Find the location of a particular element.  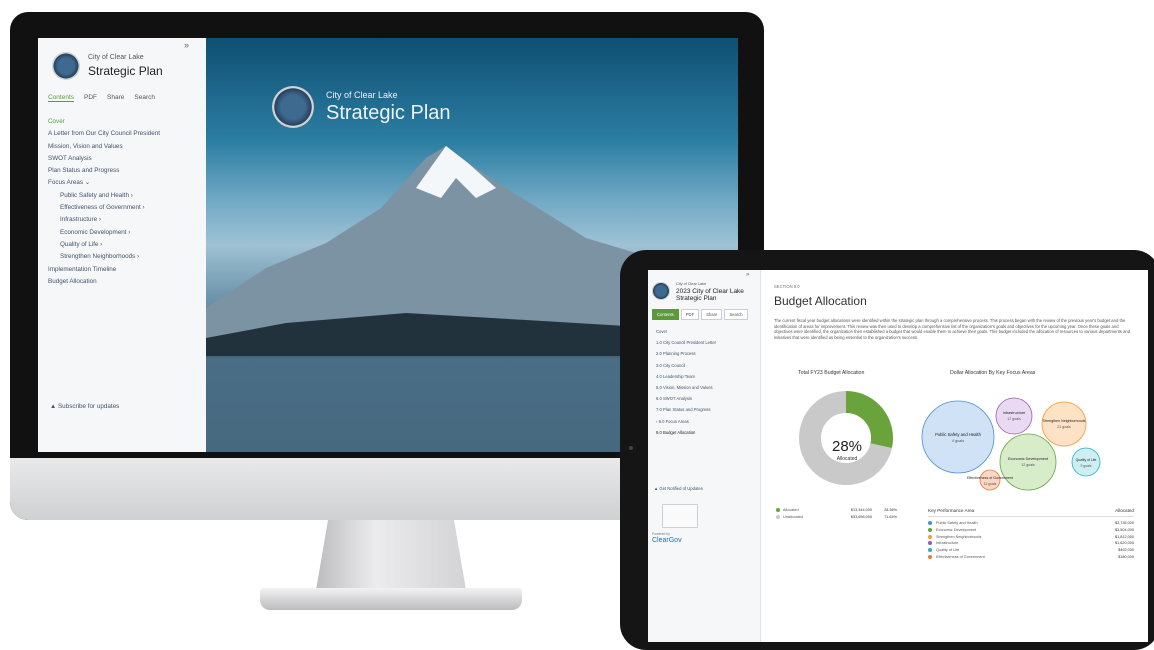

chevron-down-icon: ⌄ is located at coordinates (87, 183).